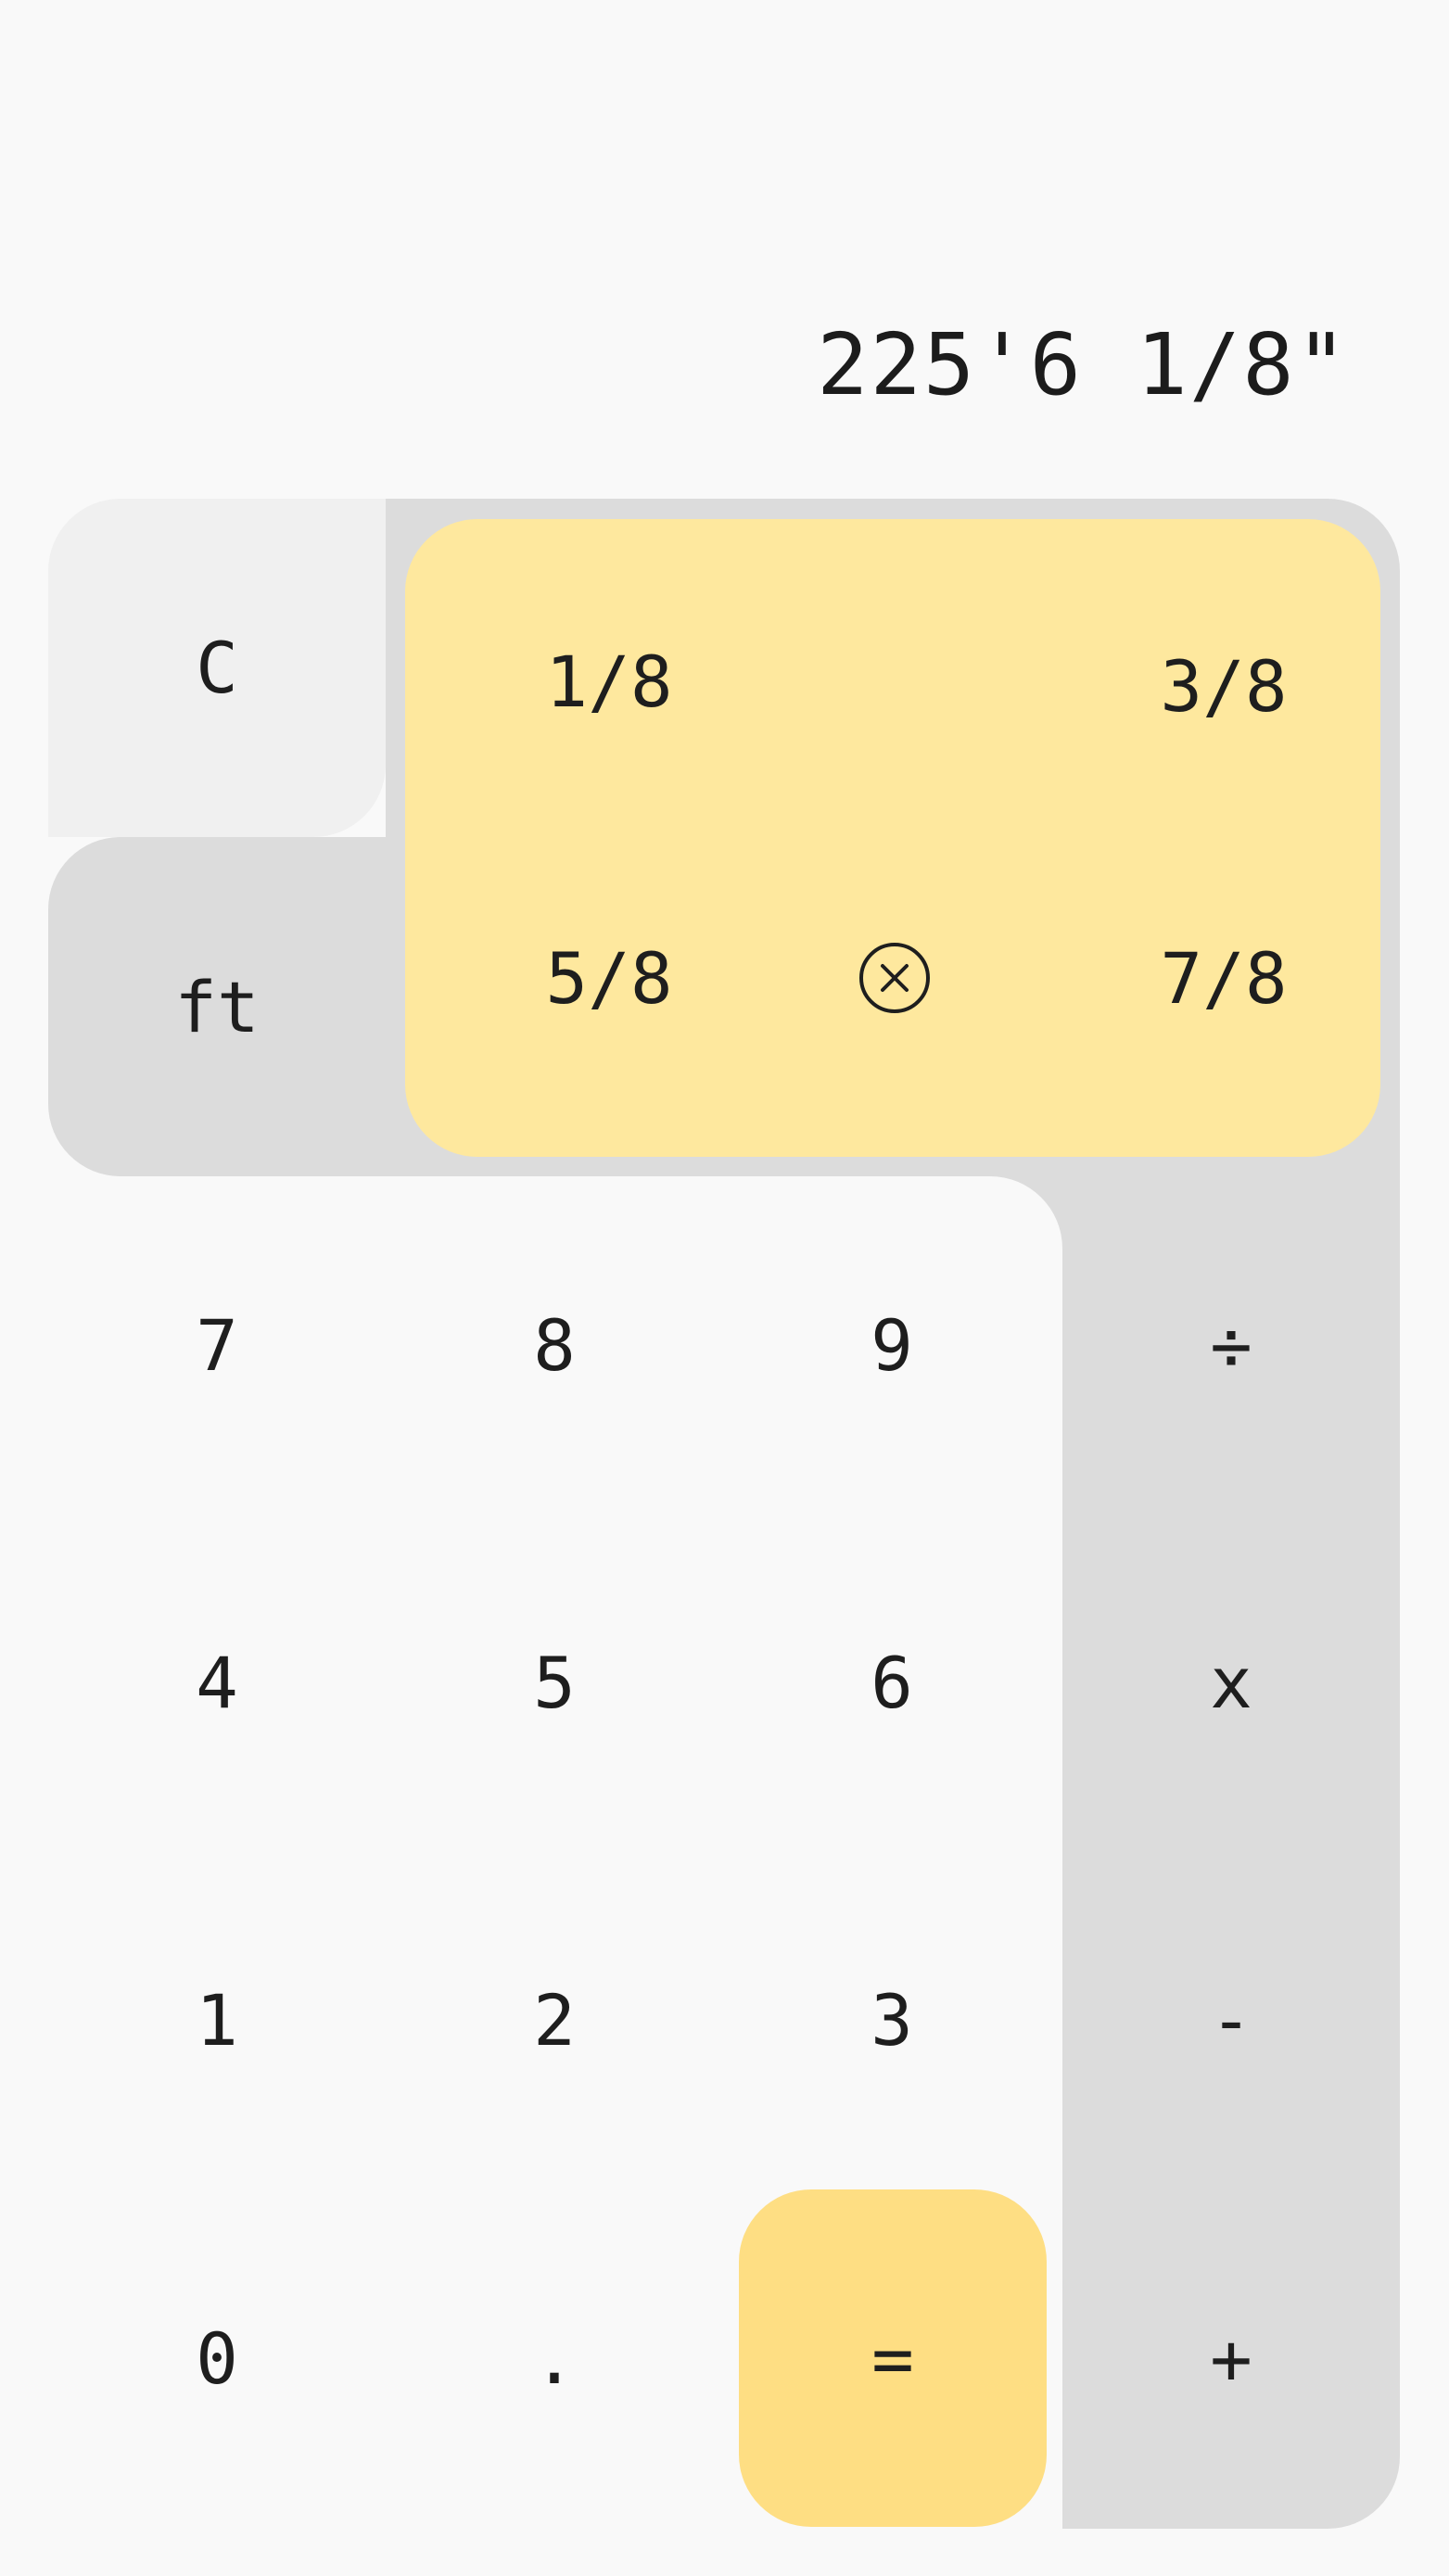 The width and height of the screenshot is (1449, 2576). Describe the element at coordinates (217, 1006) in the screenshot. I see `unit-feet-button: ft` at that location.